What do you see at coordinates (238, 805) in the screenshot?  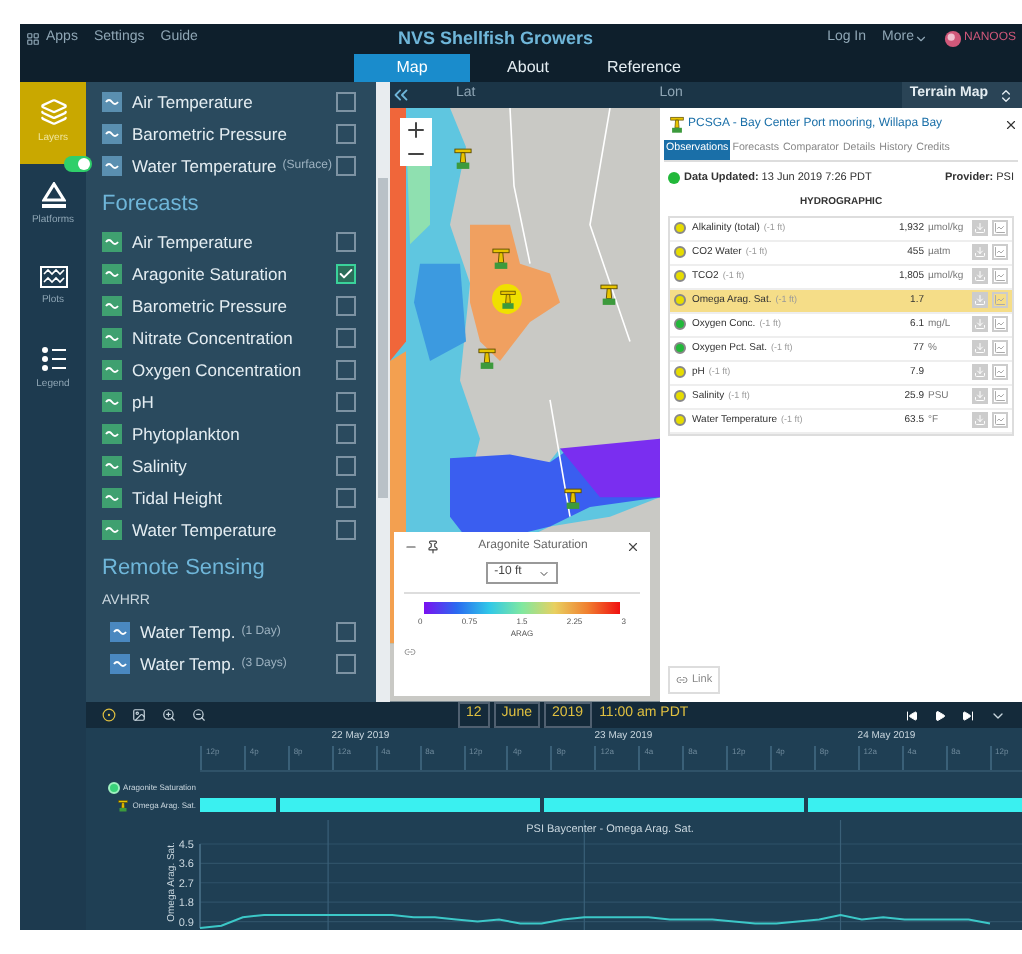 I see `coverage-bar` at bounding box center [238, 805].